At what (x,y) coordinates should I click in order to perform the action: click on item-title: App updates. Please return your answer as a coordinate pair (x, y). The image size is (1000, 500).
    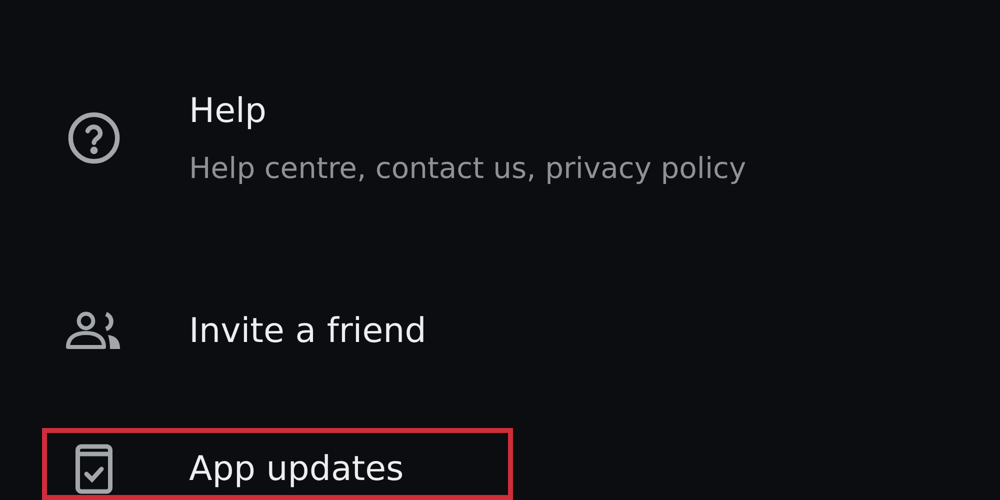
    Looking at the image, I should click on (296, 469).